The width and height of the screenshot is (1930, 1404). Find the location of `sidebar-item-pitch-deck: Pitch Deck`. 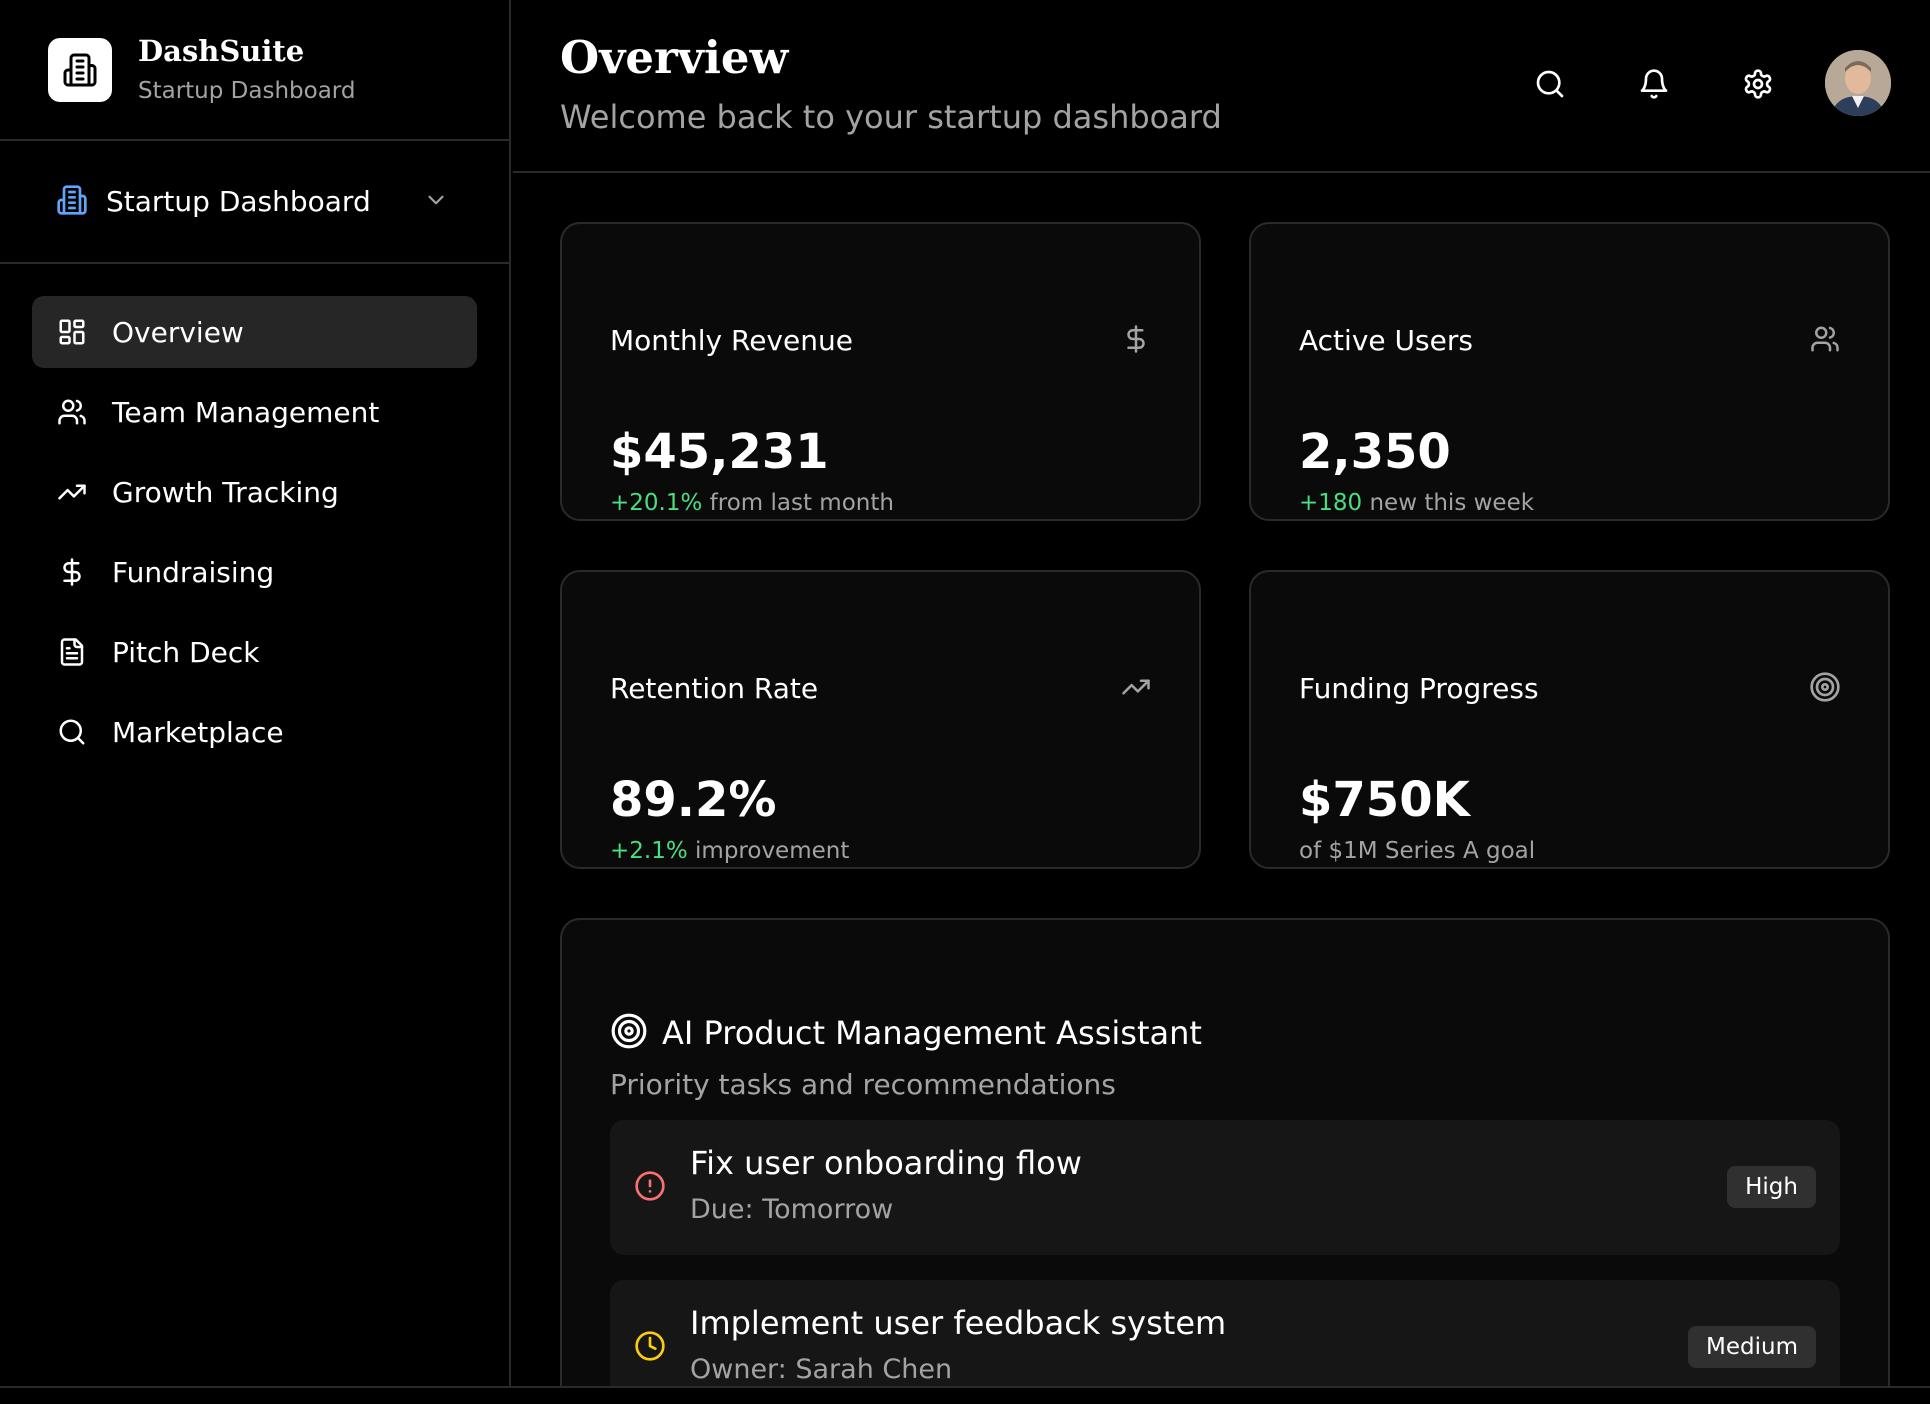

sidebar-item-pitch-deck: Pitch Deck is located at coordinates (254, 652).